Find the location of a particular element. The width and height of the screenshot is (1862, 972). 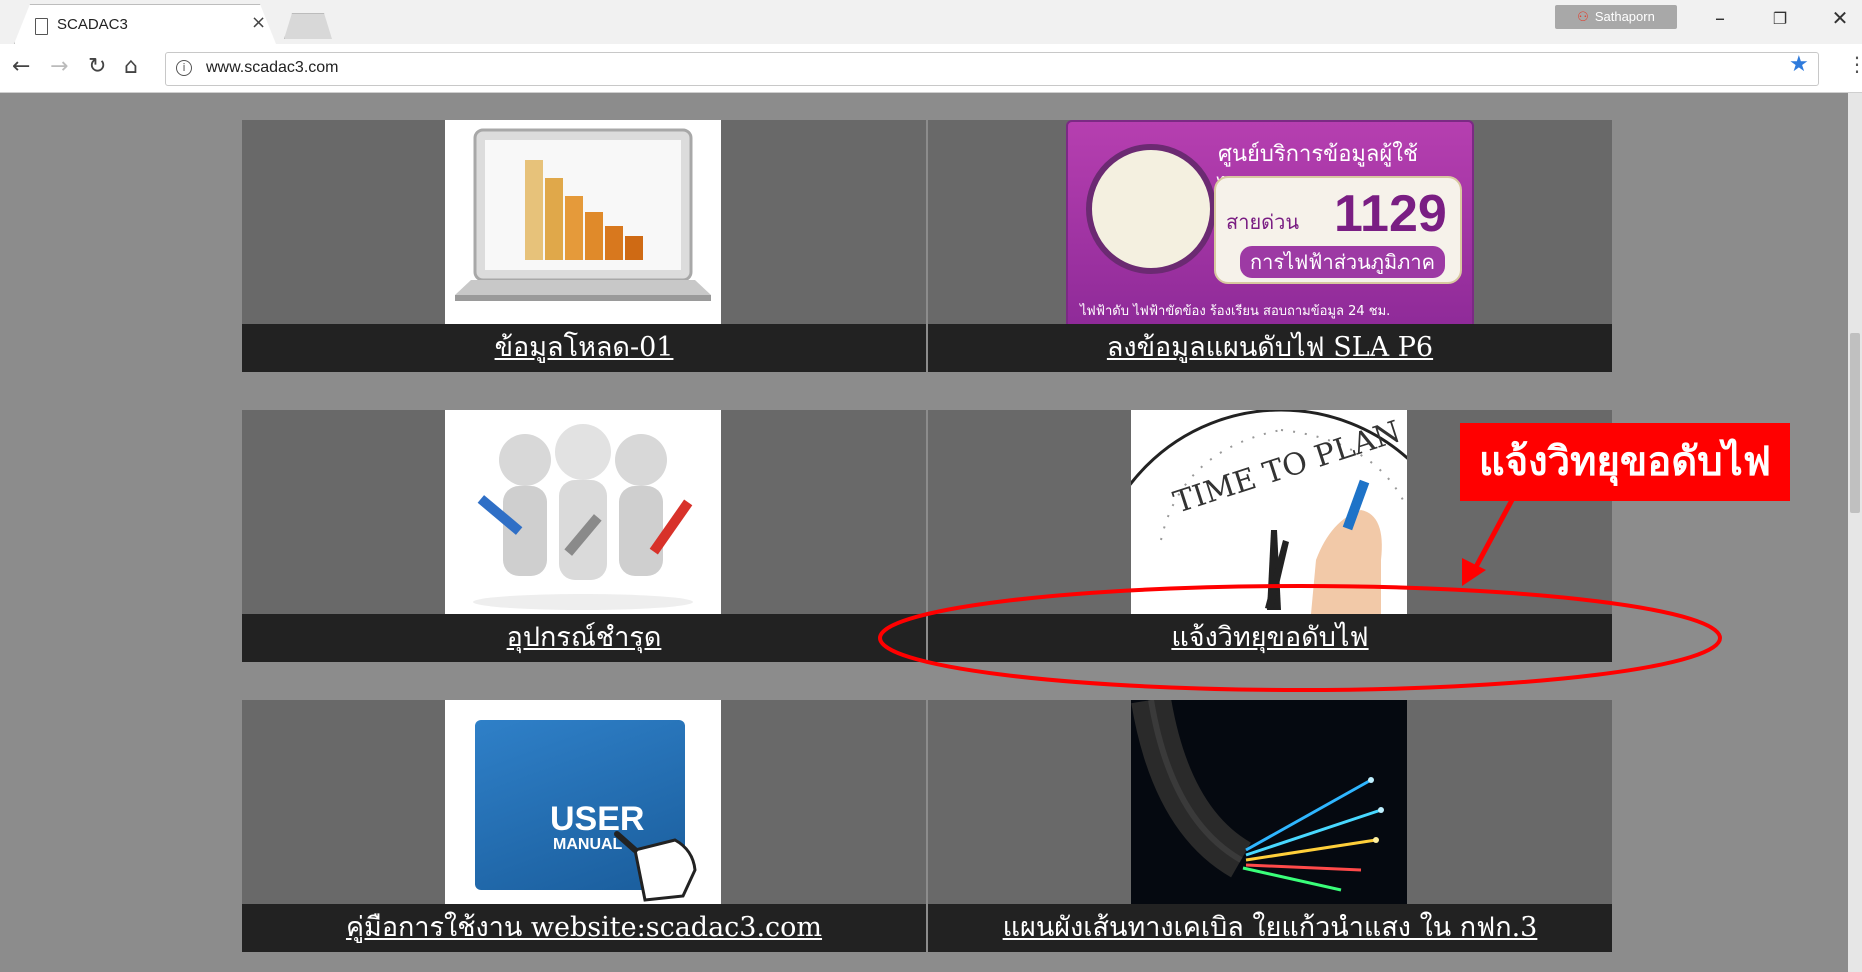

forward-arrow-icon: → is located at coordinates (59, 66).